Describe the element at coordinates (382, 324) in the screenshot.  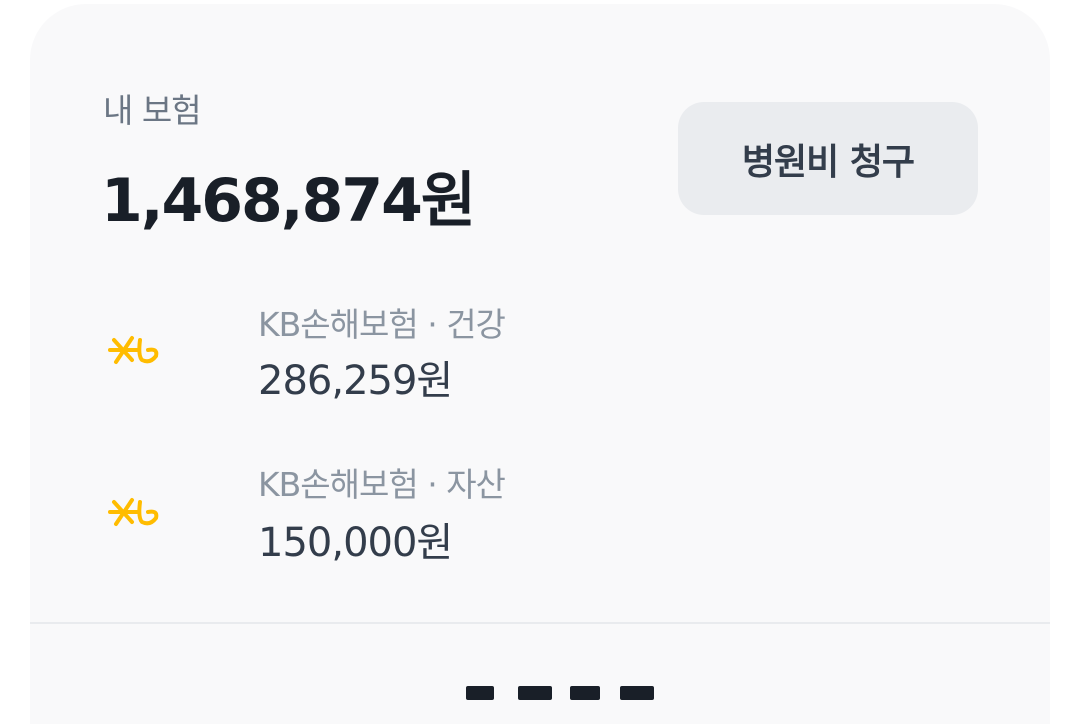
I see `policy-name: KB손해보험 · 건강` at that location.